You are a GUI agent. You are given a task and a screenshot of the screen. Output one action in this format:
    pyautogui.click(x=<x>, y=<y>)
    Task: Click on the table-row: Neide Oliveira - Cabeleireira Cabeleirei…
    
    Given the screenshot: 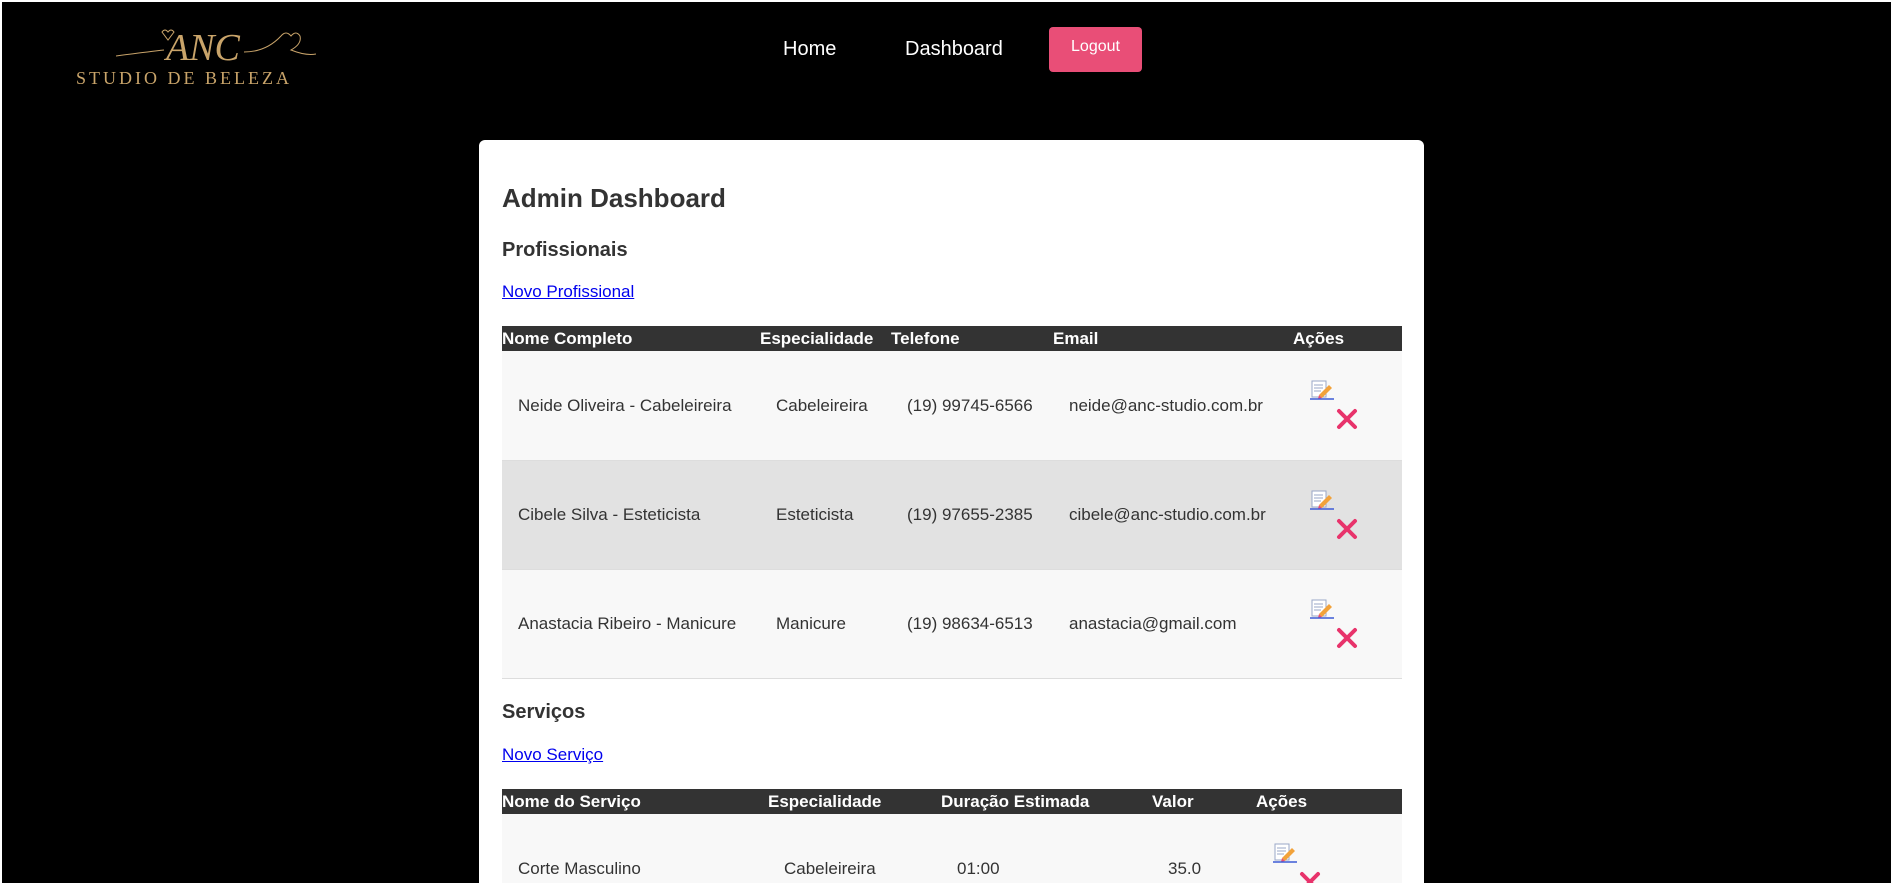 What is the action you would take?
    pyautogui.click(x=952, y=405)
    